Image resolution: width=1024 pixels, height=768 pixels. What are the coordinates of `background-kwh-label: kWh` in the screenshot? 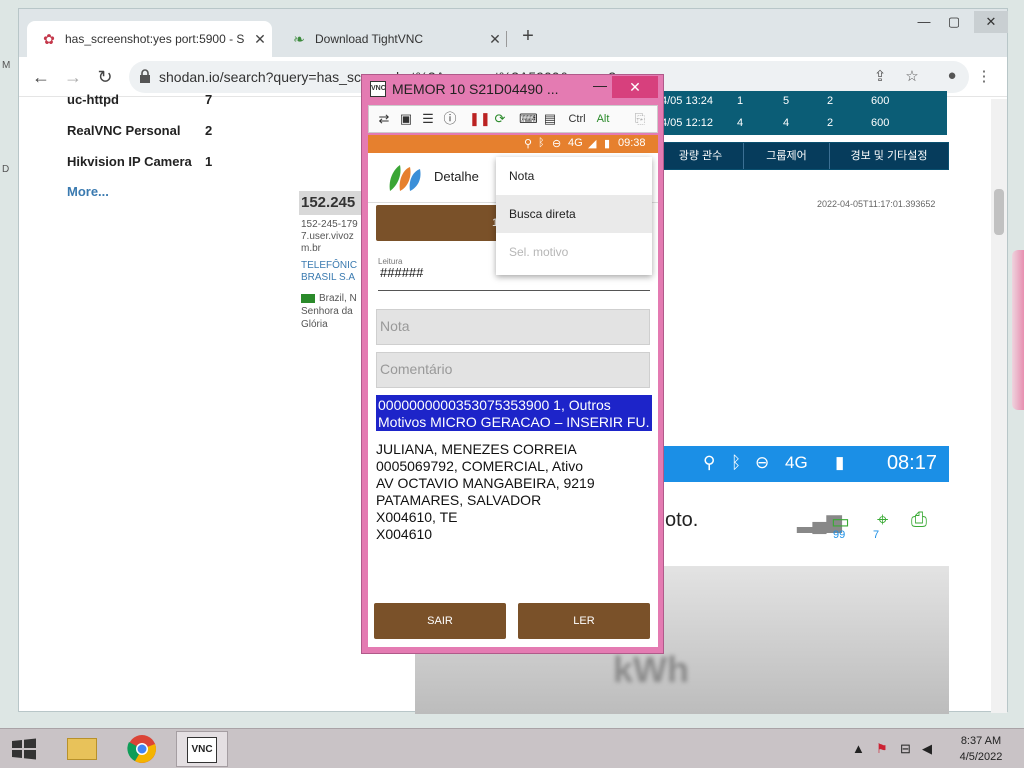 It's located at (651, 669).